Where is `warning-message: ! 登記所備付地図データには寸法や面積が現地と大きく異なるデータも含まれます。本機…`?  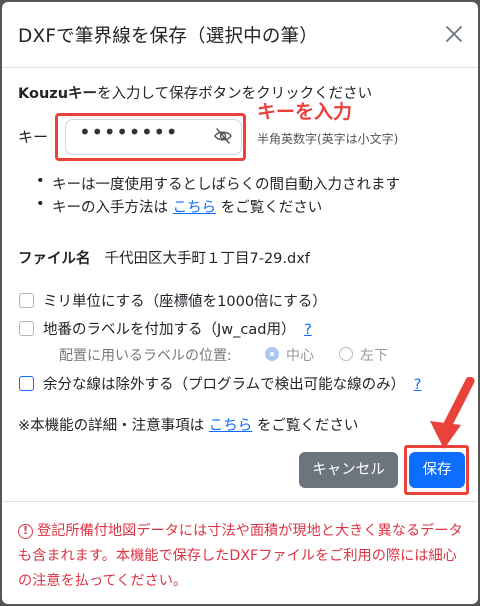
warning-message: ! 登記所備付地図データには寸法や面積が現地と大きく異なるデータも含まれます。本機… is located at coordinates (240, 556).